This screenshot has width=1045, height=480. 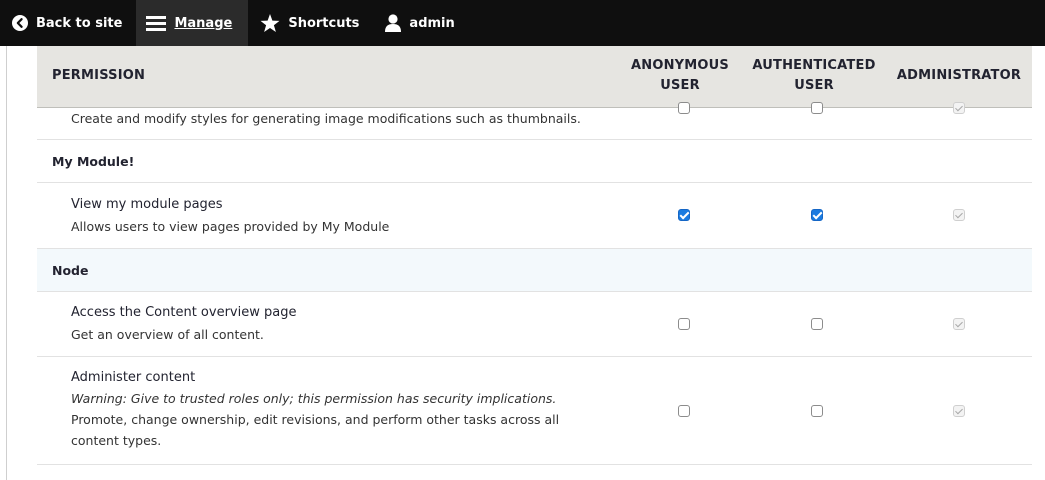 I want to click on column-header-authenticated-line2: USER, so click(x=814, y=85).